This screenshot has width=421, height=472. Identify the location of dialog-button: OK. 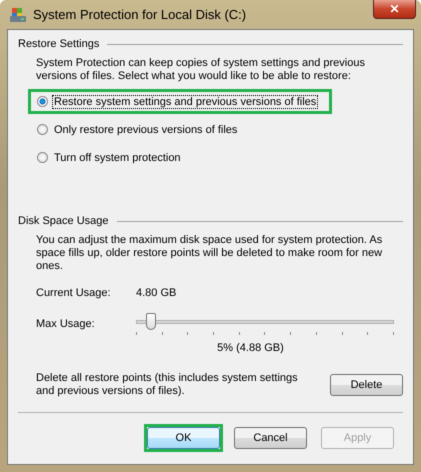
(183, 438).